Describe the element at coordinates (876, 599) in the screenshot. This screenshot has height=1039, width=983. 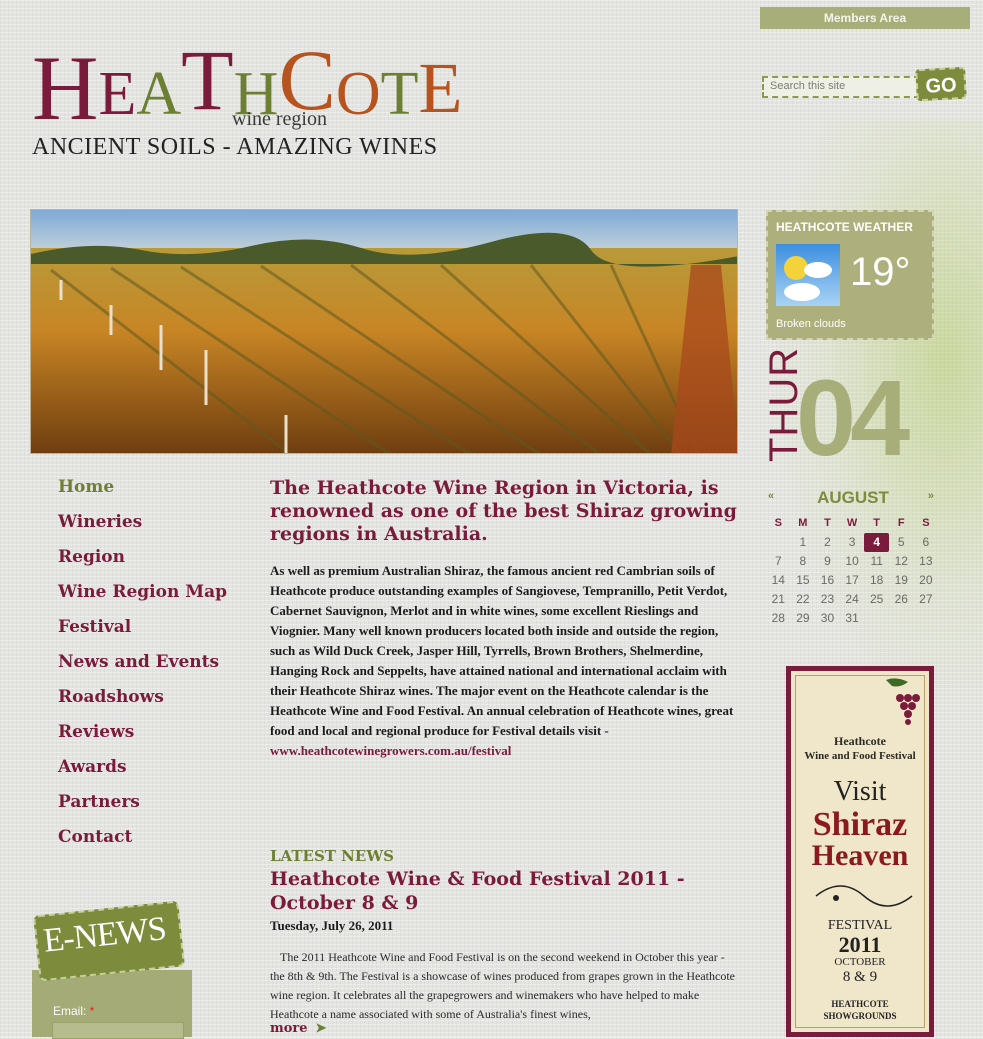
I see `calendar-day: 25` at that location.